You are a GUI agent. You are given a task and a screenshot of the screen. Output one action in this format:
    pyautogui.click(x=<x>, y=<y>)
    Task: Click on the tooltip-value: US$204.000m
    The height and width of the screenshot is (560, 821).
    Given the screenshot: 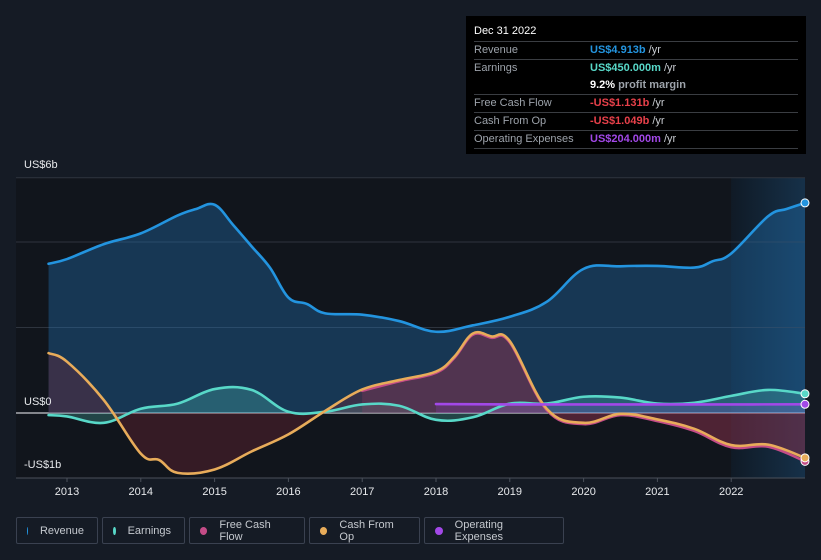 What is the action you would take?
    pyautogui.click(x=625, y=139)
    